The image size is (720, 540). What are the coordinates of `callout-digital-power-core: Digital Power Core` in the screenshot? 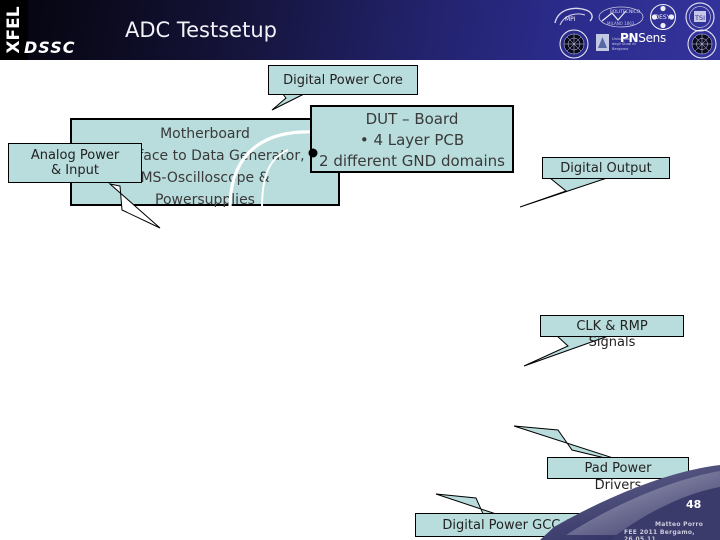 It's located at (343, 80).